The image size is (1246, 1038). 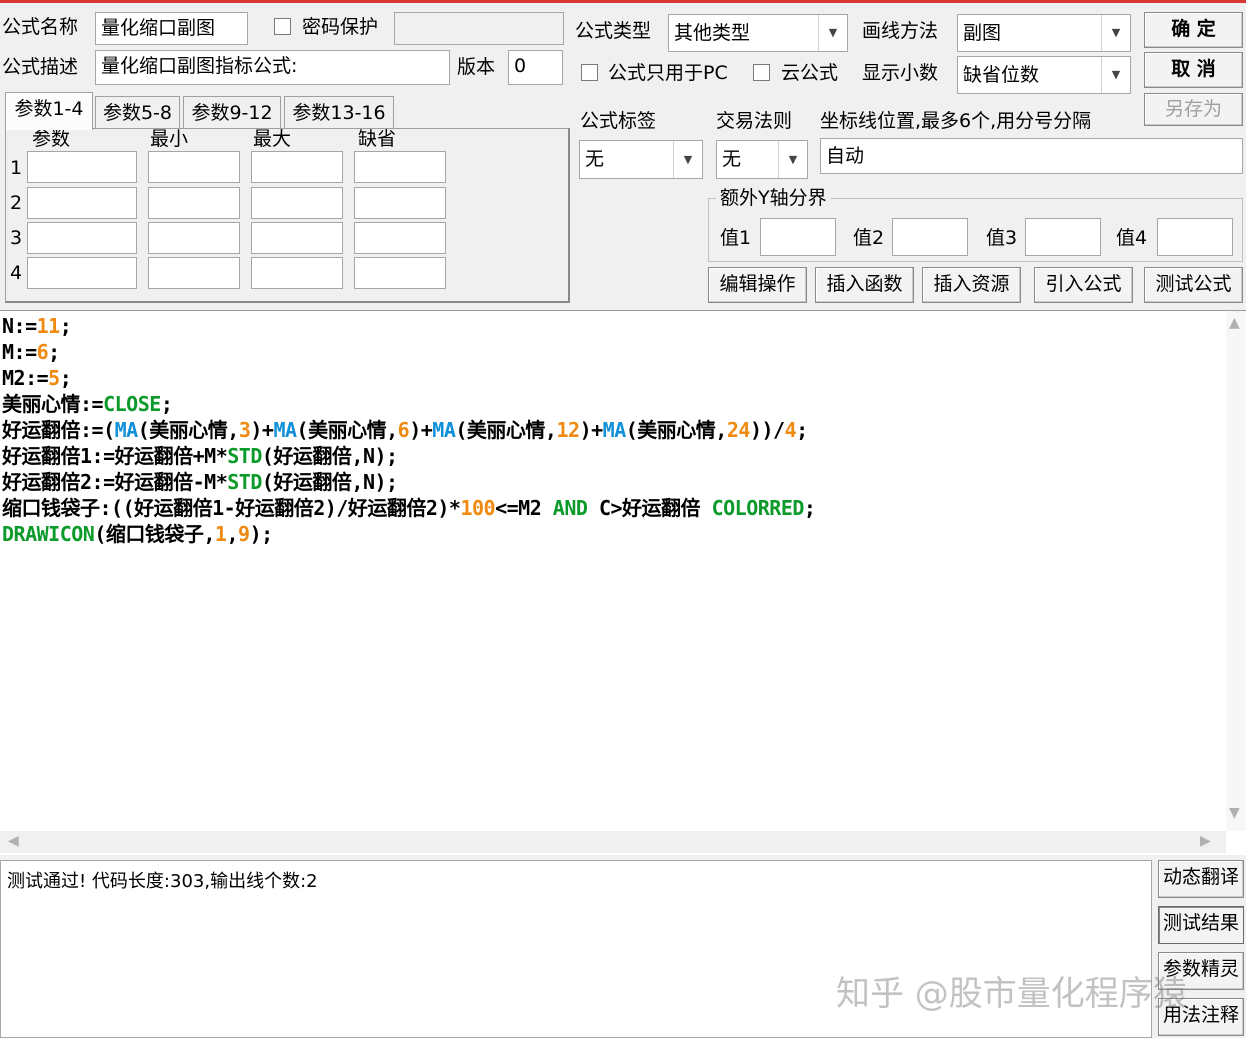 What do you see at coordinates (37, 378) in the screenshot?
I see `code-line-3: M2:=5;` at bounding box center [37, 378].